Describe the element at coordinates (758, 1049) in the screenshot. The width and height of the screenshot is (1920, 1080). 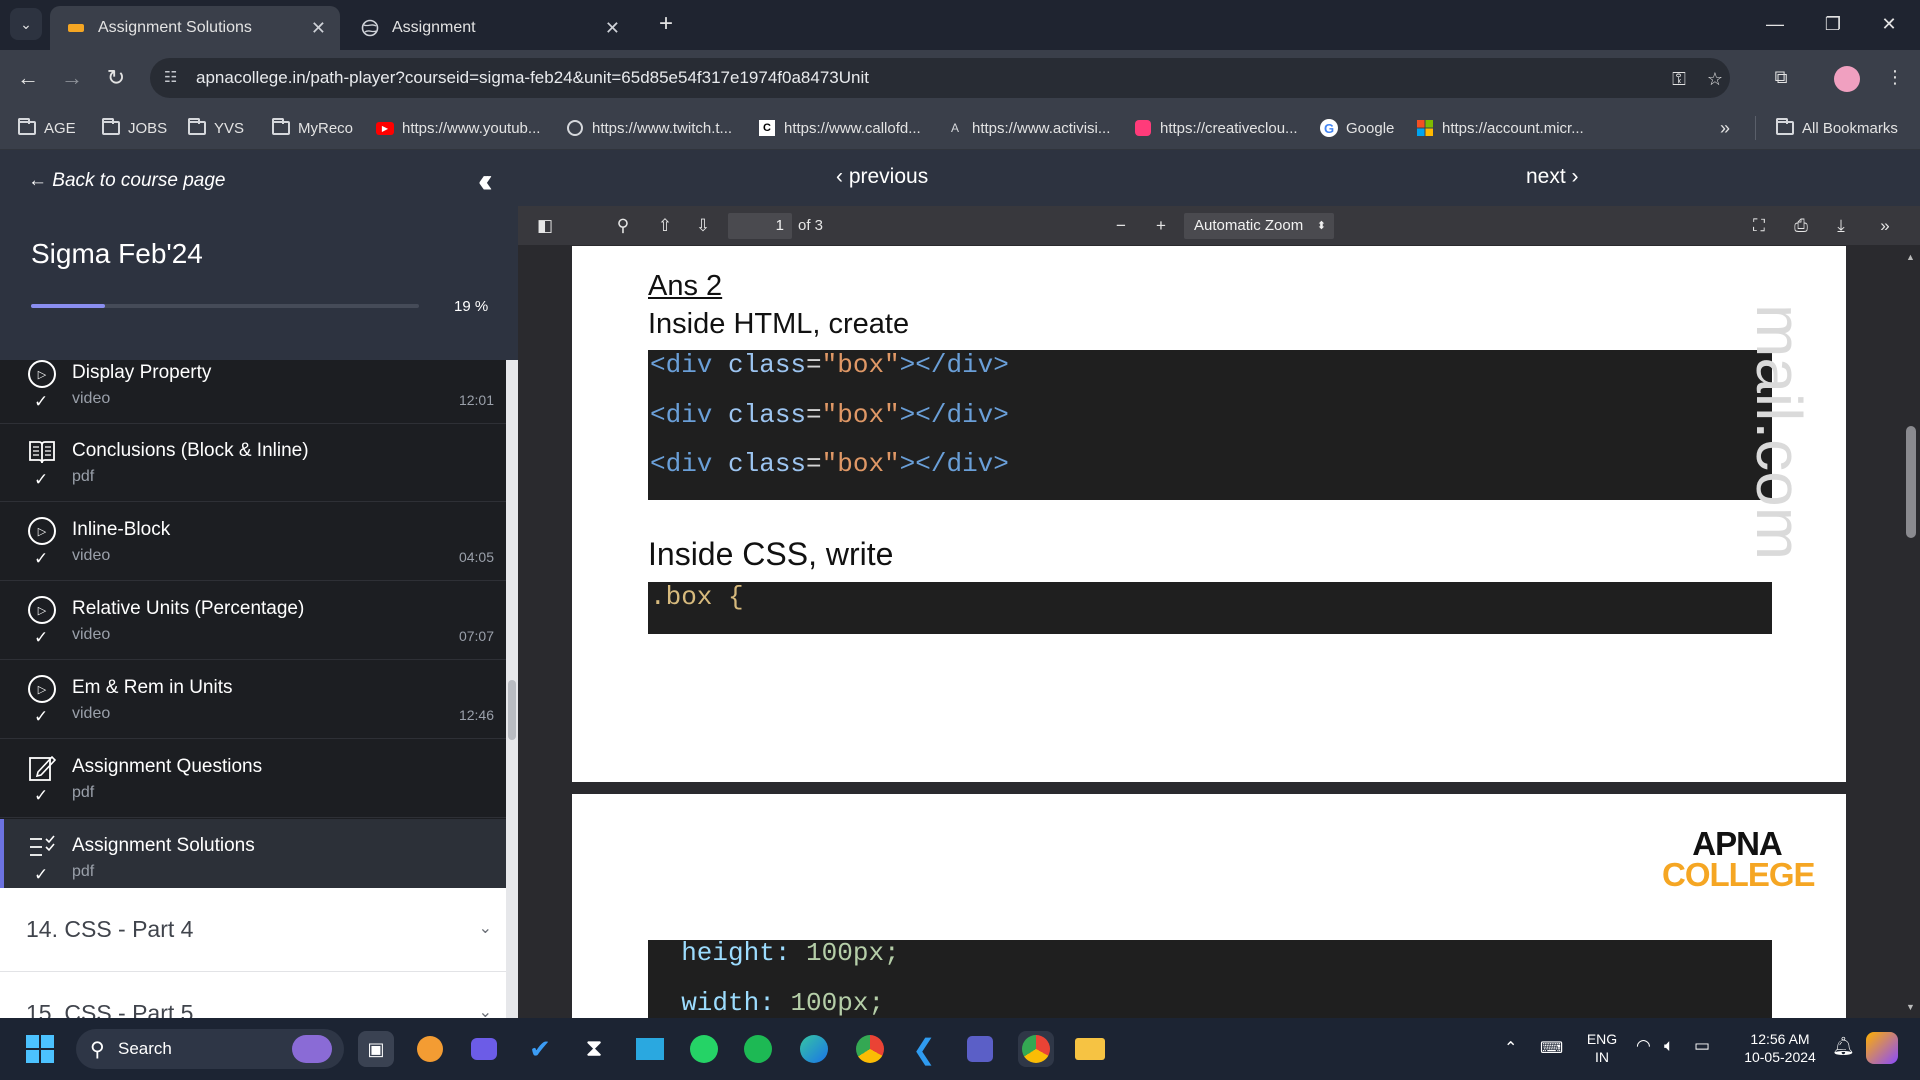
I see `spotify-icon` at that location.